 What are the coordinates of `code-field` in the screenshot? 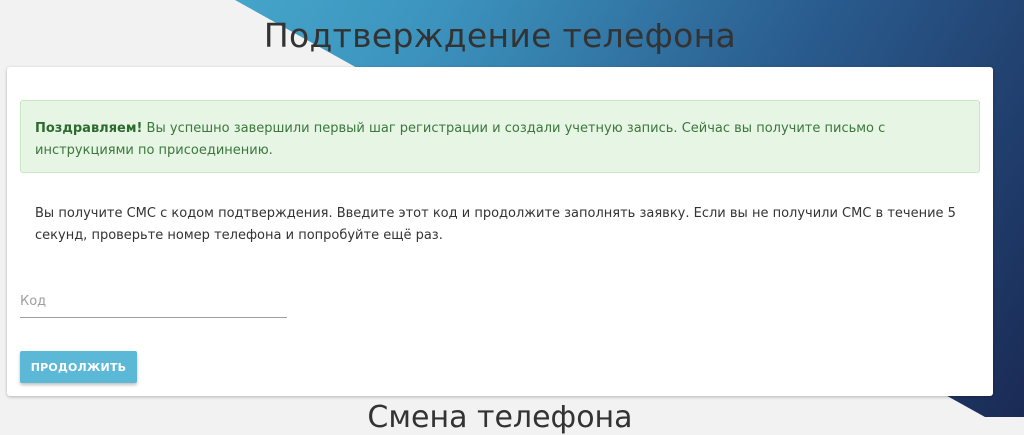 It's located at (153, 302).